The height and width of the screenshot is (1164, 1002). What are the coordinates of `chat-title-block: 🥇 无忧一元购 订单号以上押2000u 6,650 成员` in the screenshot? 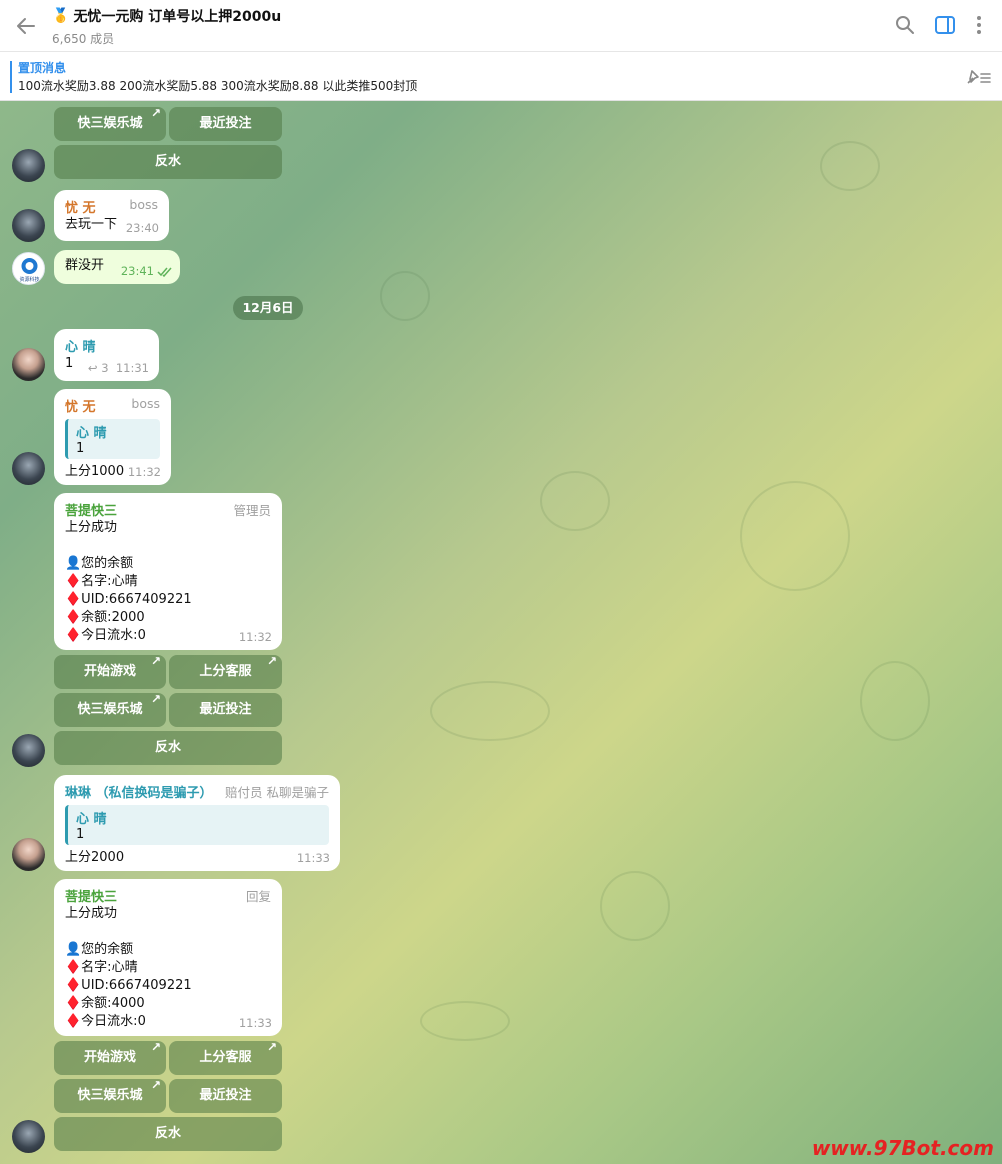 It's located at (166, 26).